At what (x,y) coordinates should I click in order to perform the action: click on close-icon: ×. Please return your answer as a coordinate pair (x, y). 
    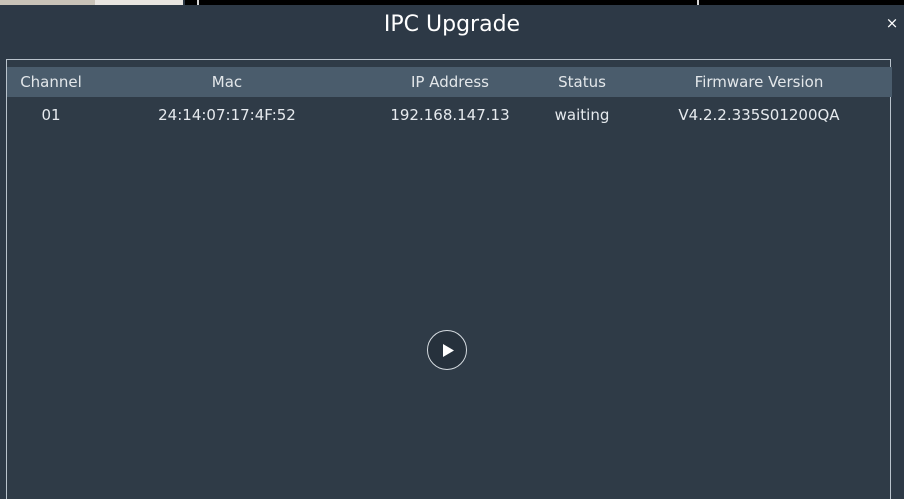
    Looking at the image, I should click on (892, 23).